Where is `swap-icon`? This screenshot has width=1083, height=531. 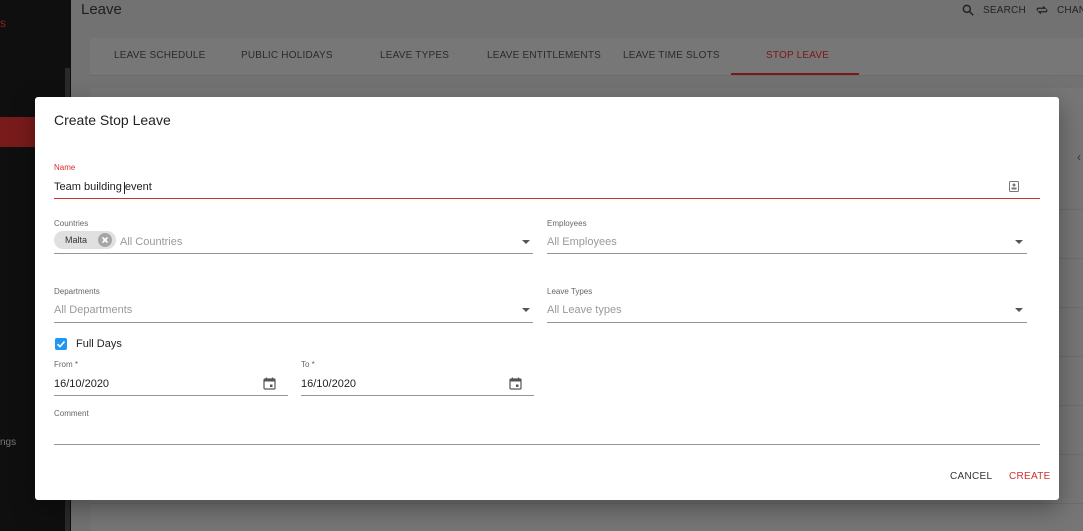
swap-icon is located at coordinates (1042, 10).